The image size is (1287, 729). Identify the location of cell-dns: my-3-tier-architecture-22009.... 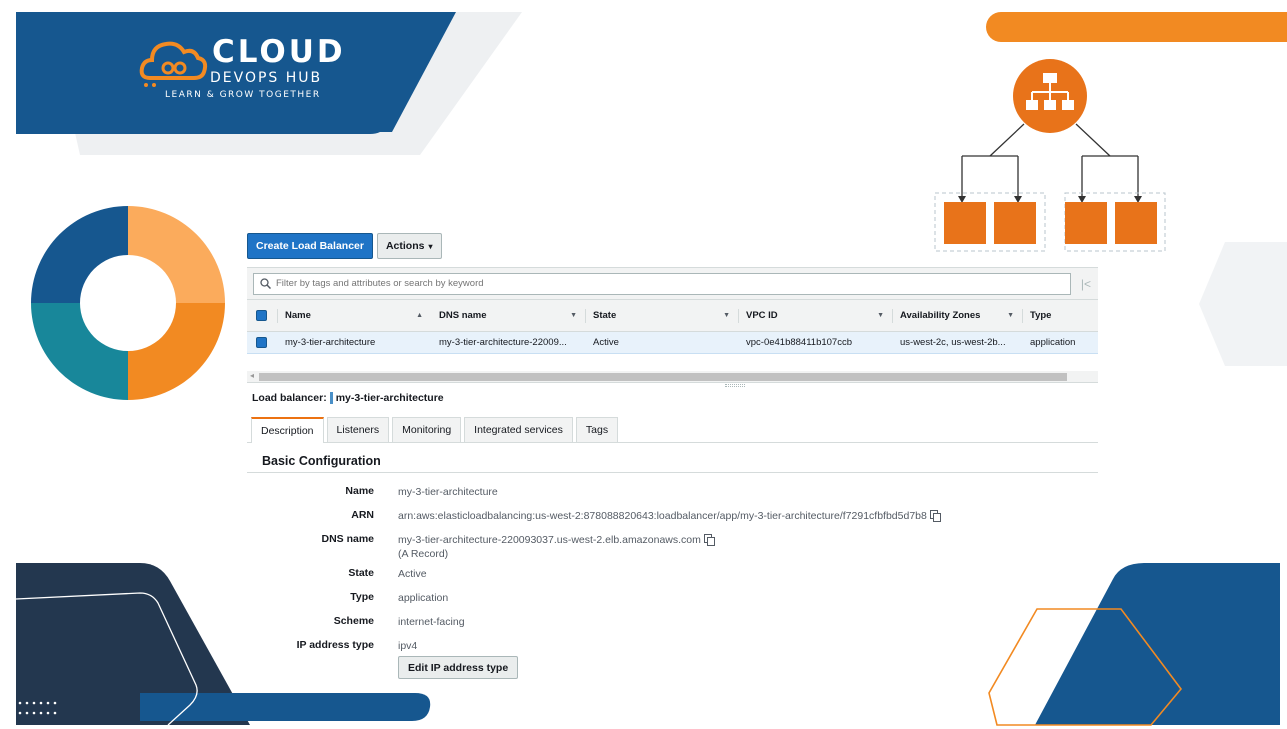
(503, 342).